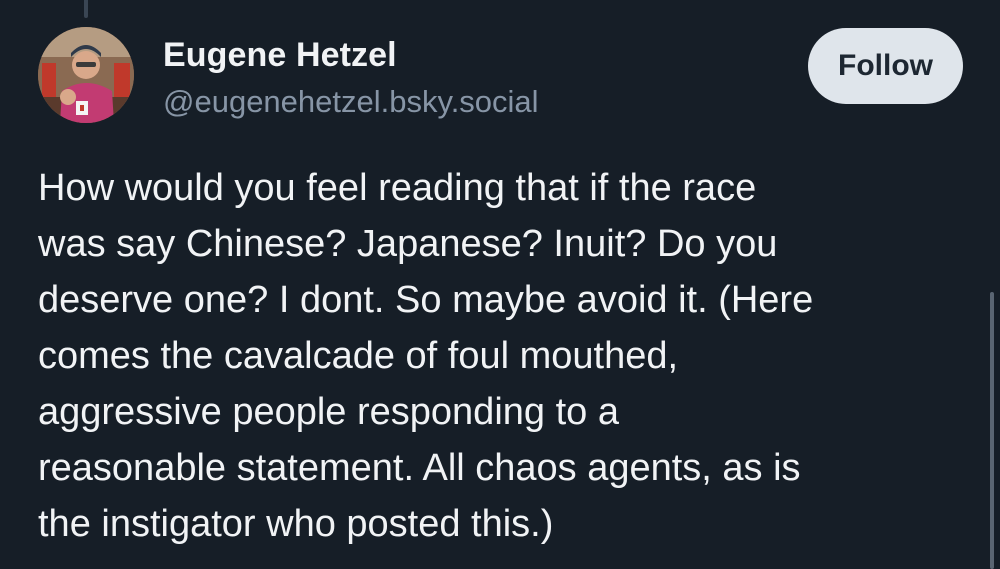 Image resolution: width=1000 pixels, height=569 pixels. I want to click on post-body-line: the instigator who posted this.), so click(296, 524).